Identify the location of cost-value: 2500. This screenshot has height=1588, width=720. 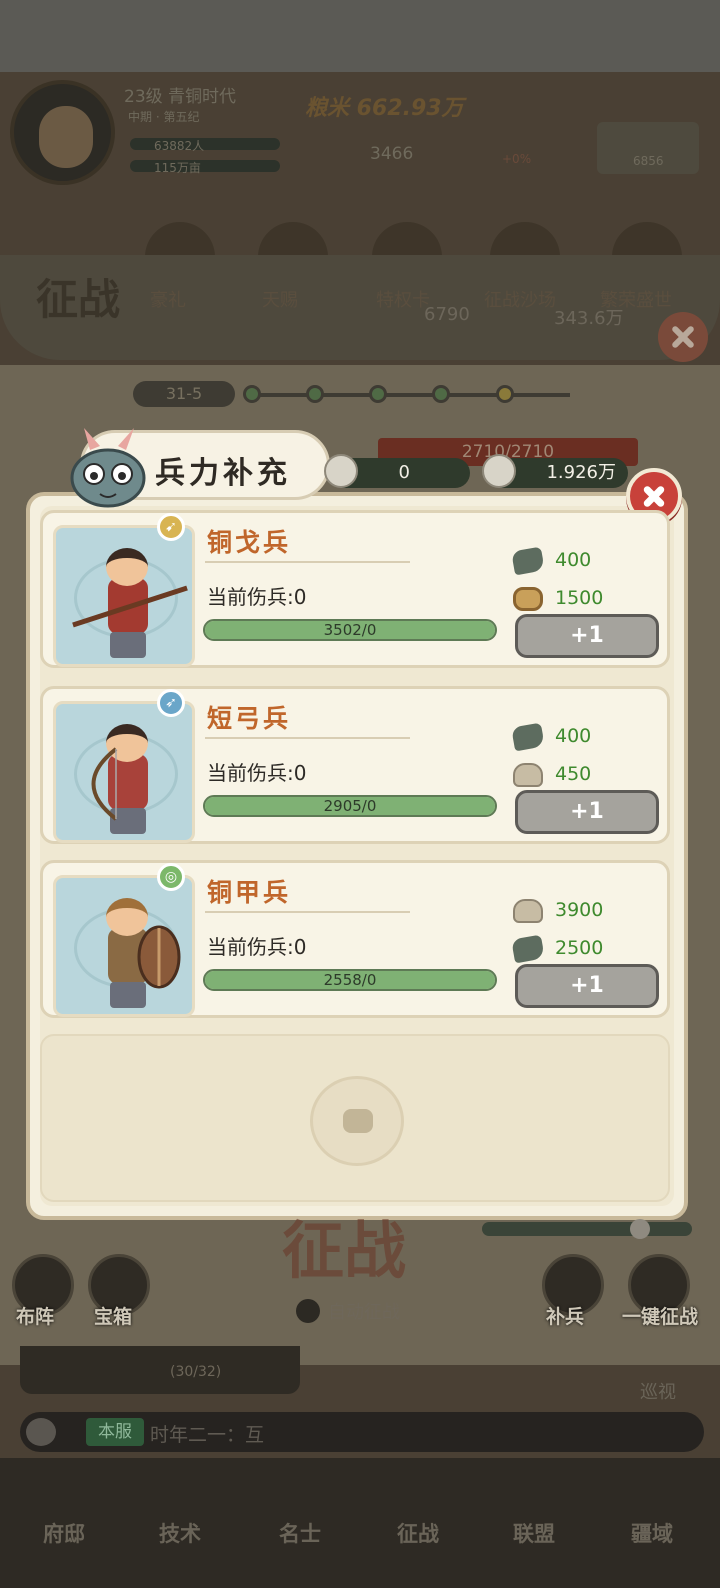
(579, 948).